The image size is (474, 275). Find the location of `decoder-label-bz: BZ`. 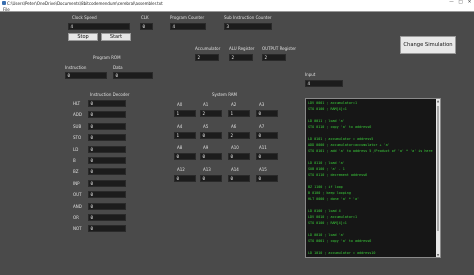

decoder-label-bz: BZ is located at coordinates (76, 172).